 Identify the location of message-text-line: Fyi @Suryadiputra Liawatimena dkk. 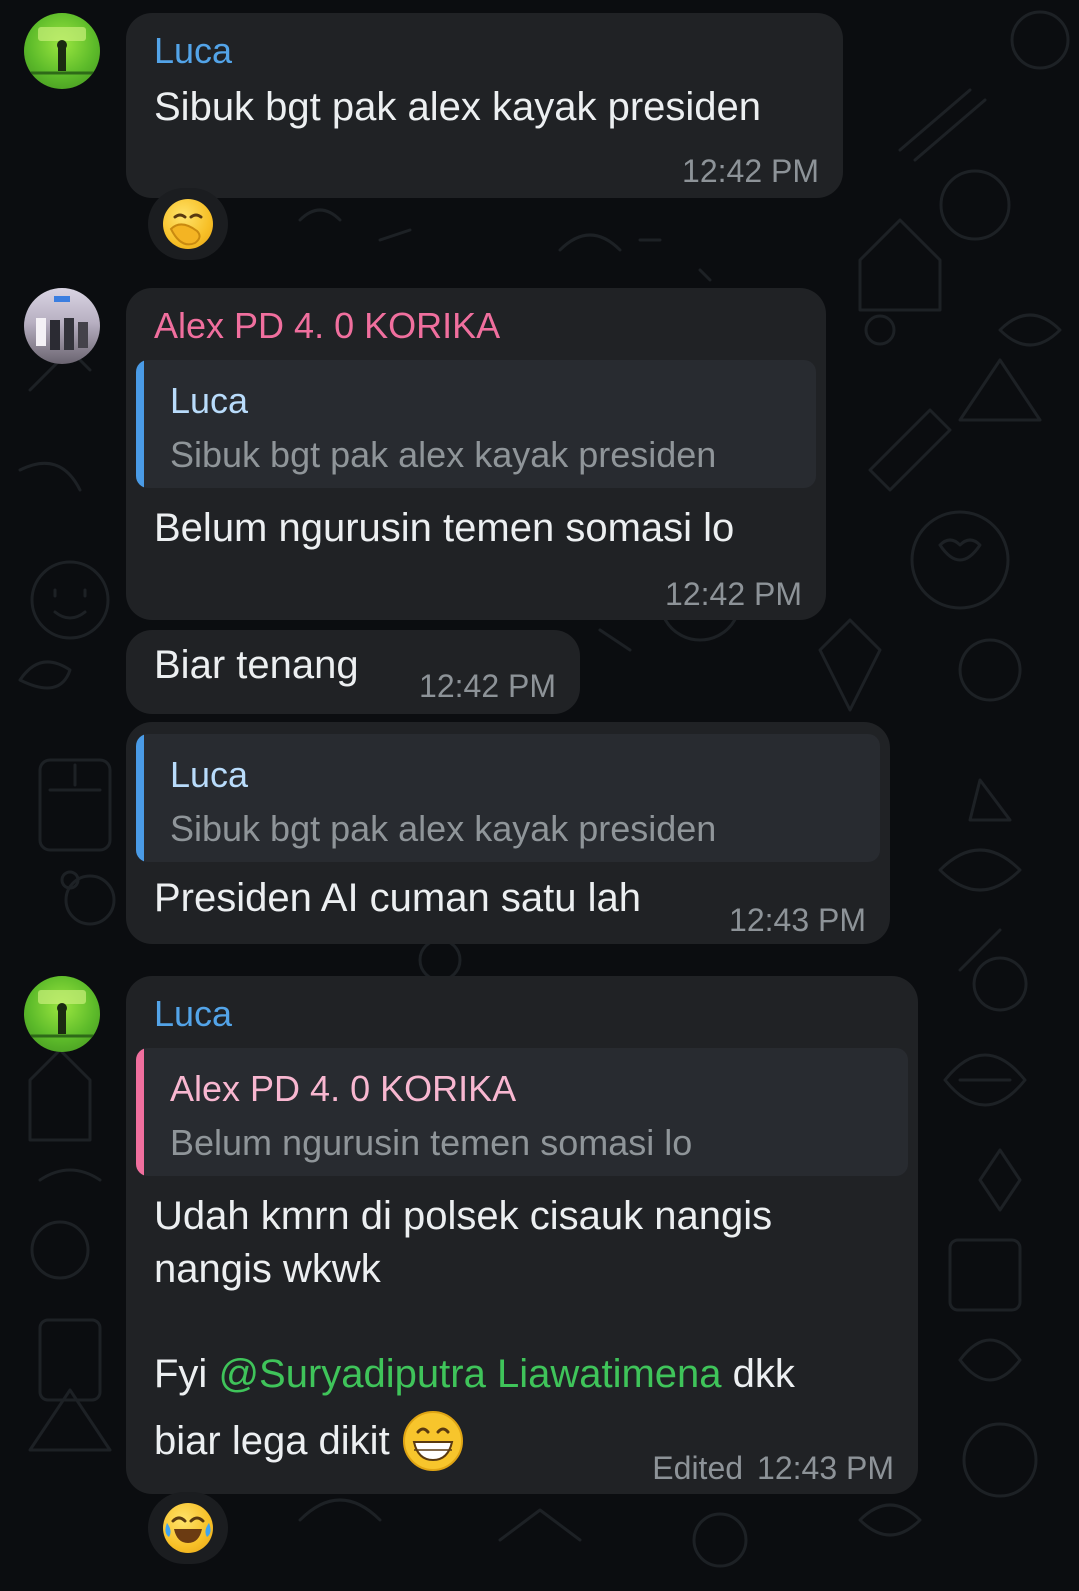
(474, 1374).